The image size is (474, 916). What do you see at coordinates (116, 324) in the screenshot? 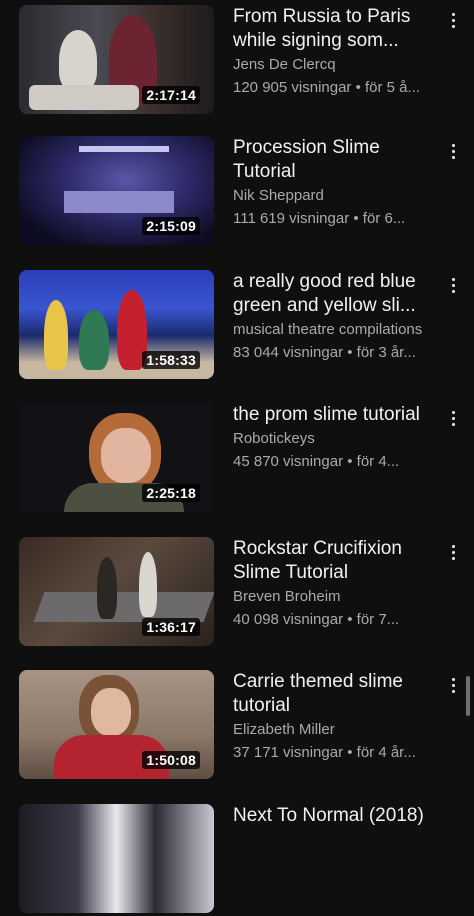
I see `video-thumbnail: 1:58:33` at bounding box center [116, 324].